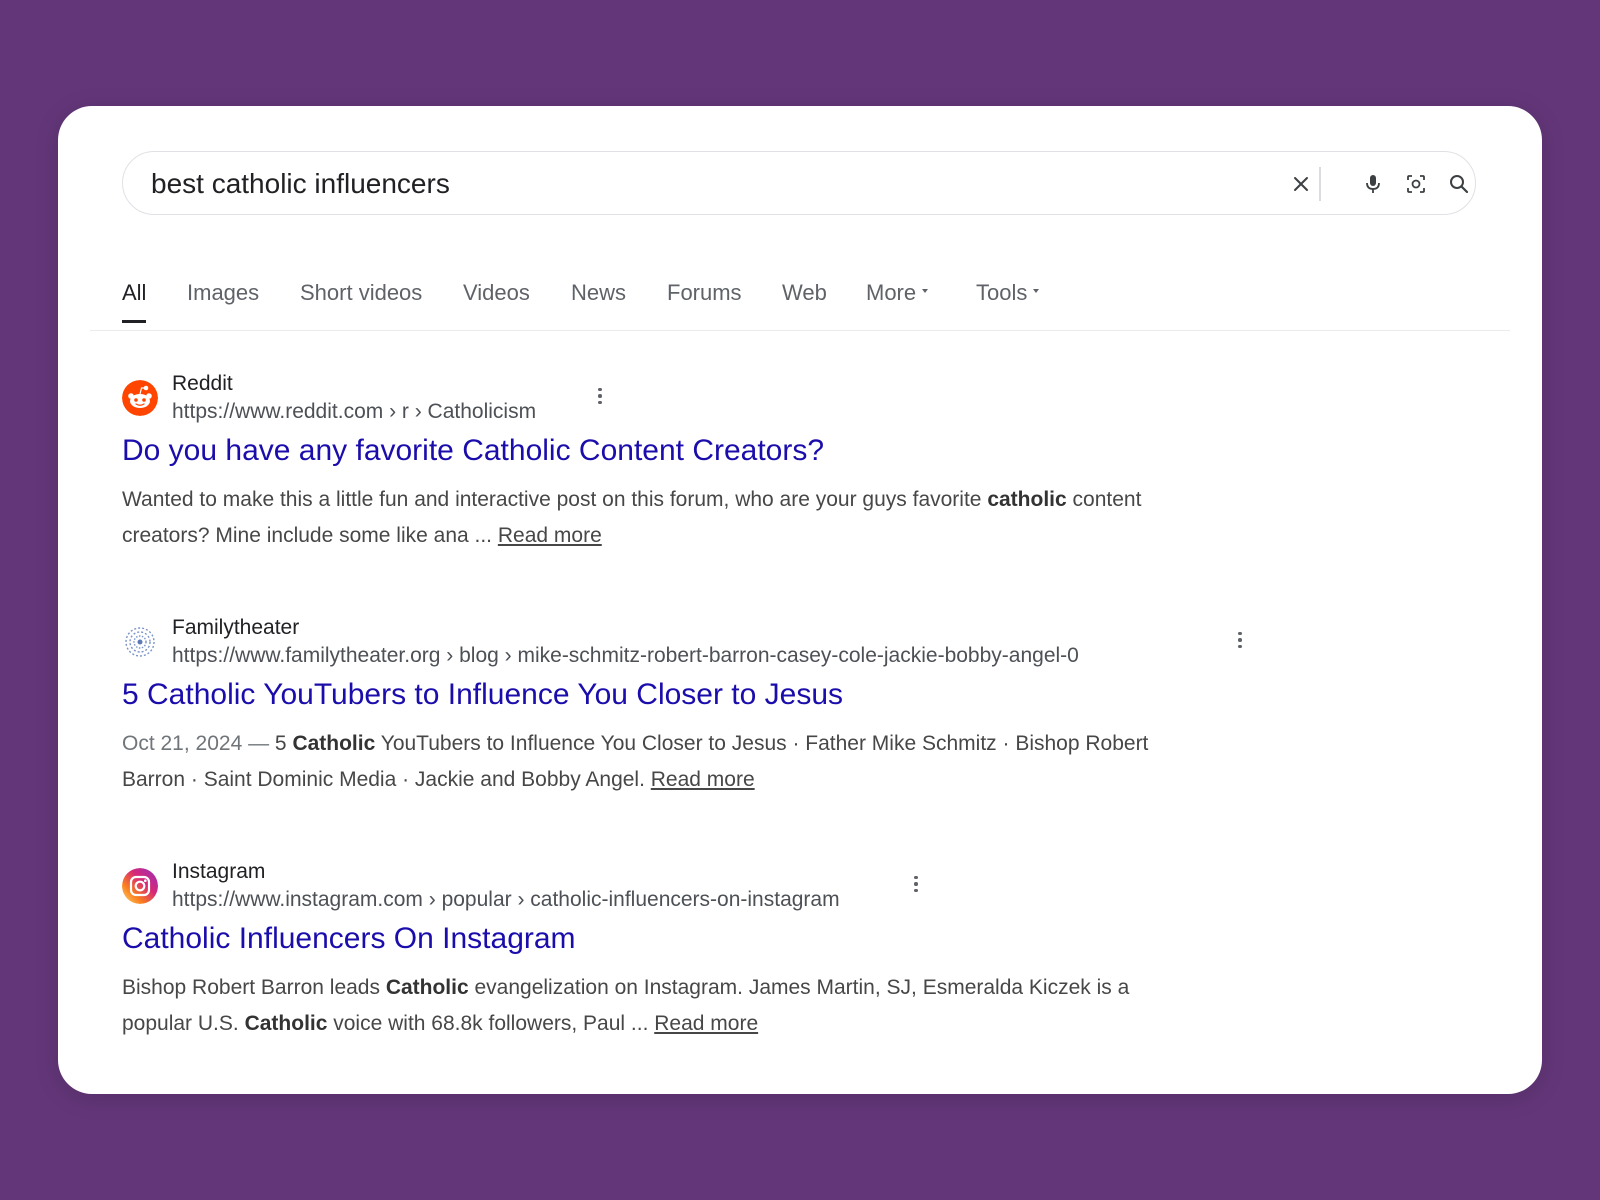 This screenshot has height=1200, width=1600. Describe the element at coordinates (1027, 499) in the screenshot. I see `snippet-highlight: catholic` at that location.